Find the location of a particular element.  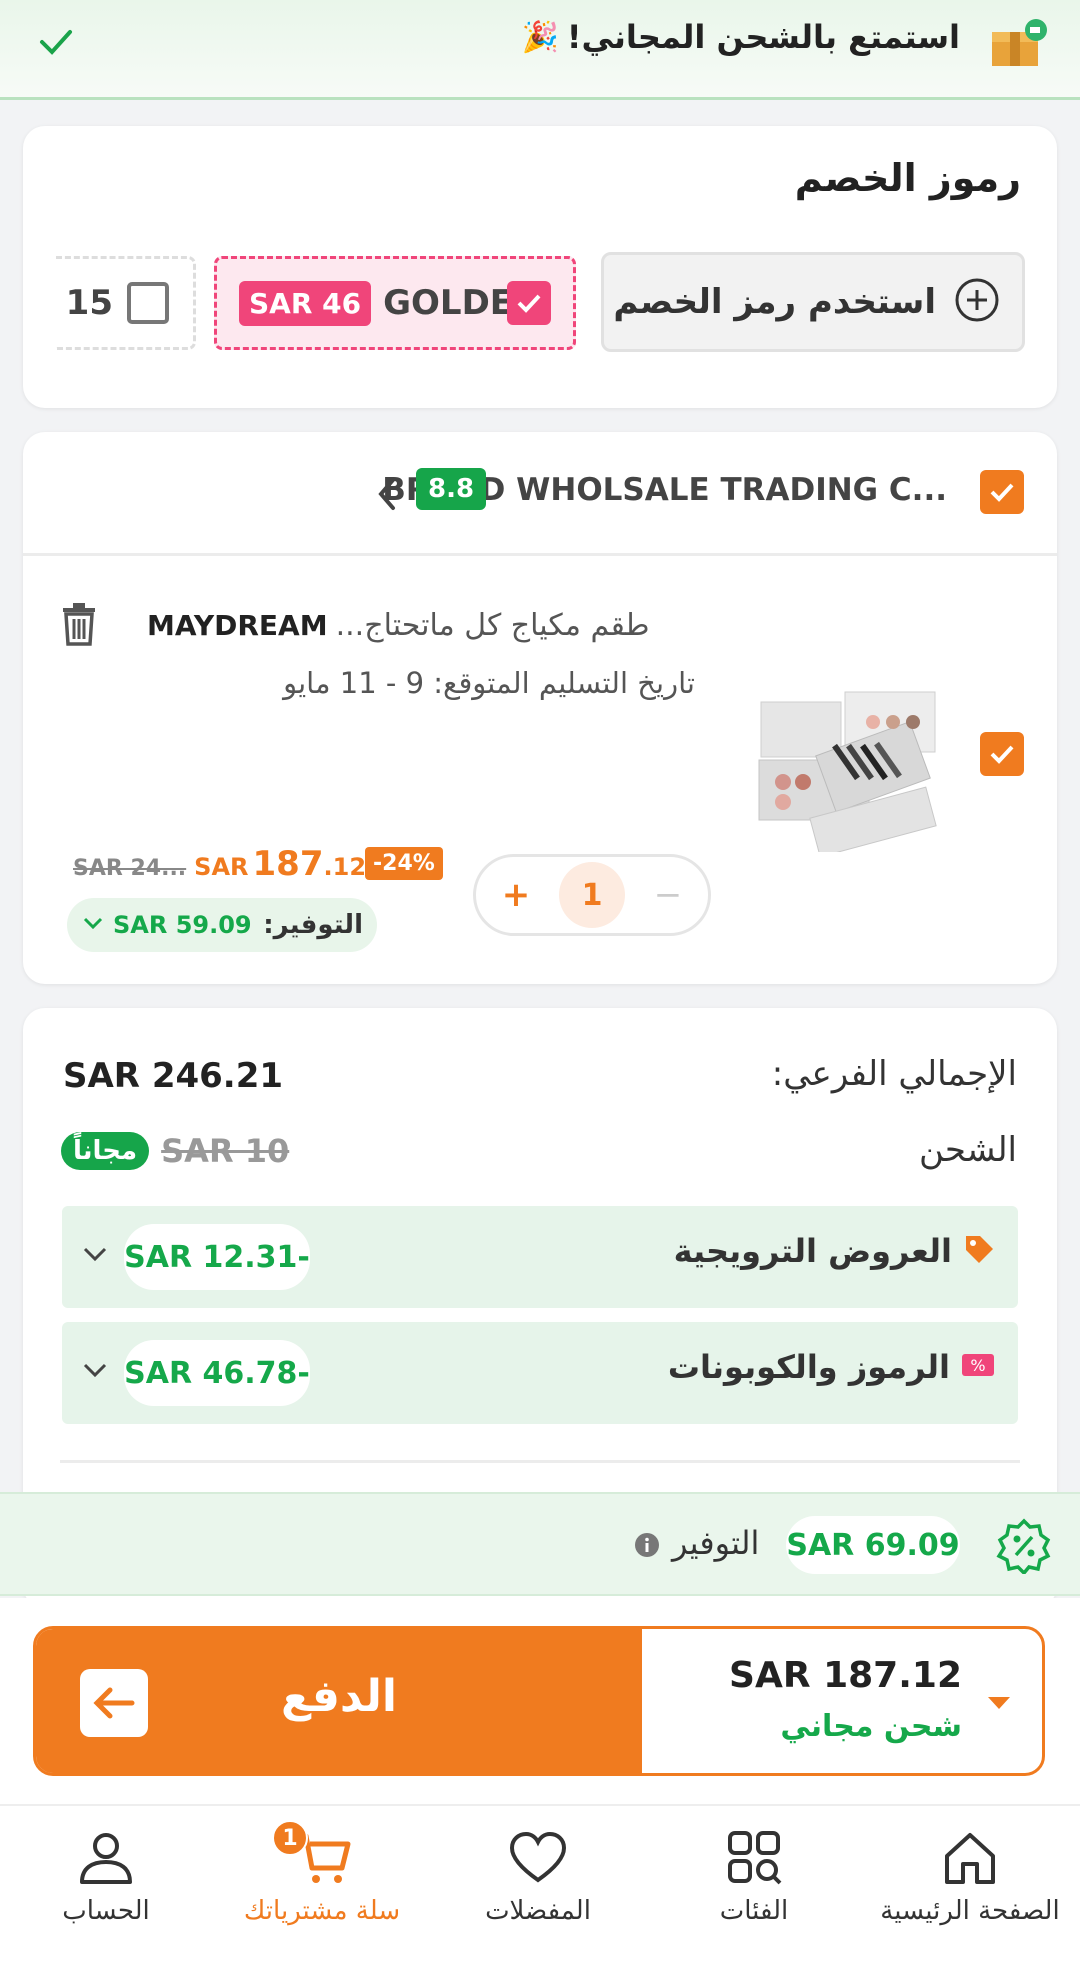

price-currency: SAR is located at coordinates (221, 867).